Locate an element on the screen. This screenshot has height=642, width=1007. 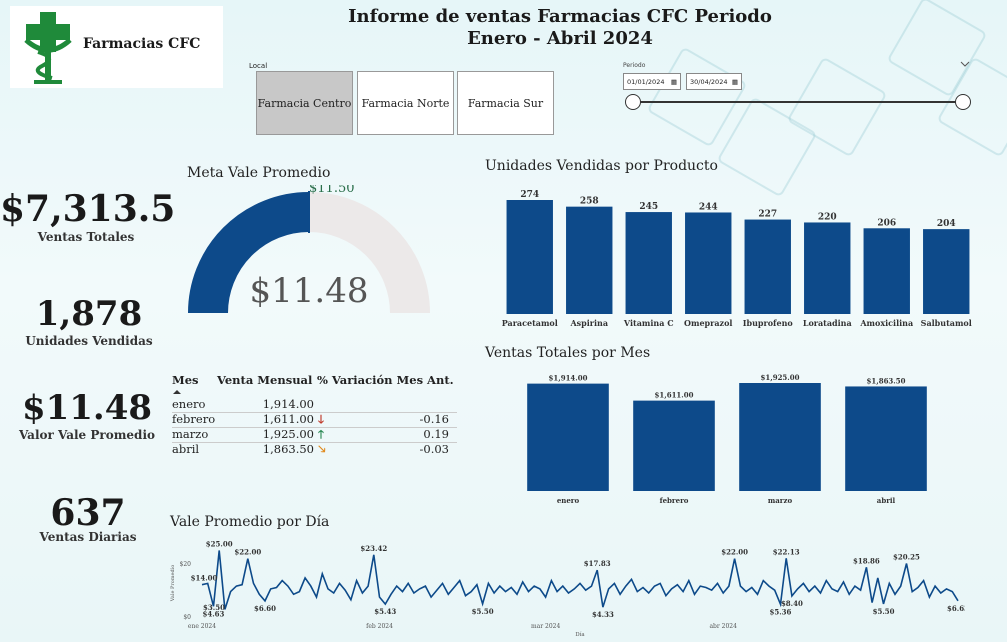
kpi-unidades-vendidas-label: Unidades Vendidas is located at coordinates (89, 341).